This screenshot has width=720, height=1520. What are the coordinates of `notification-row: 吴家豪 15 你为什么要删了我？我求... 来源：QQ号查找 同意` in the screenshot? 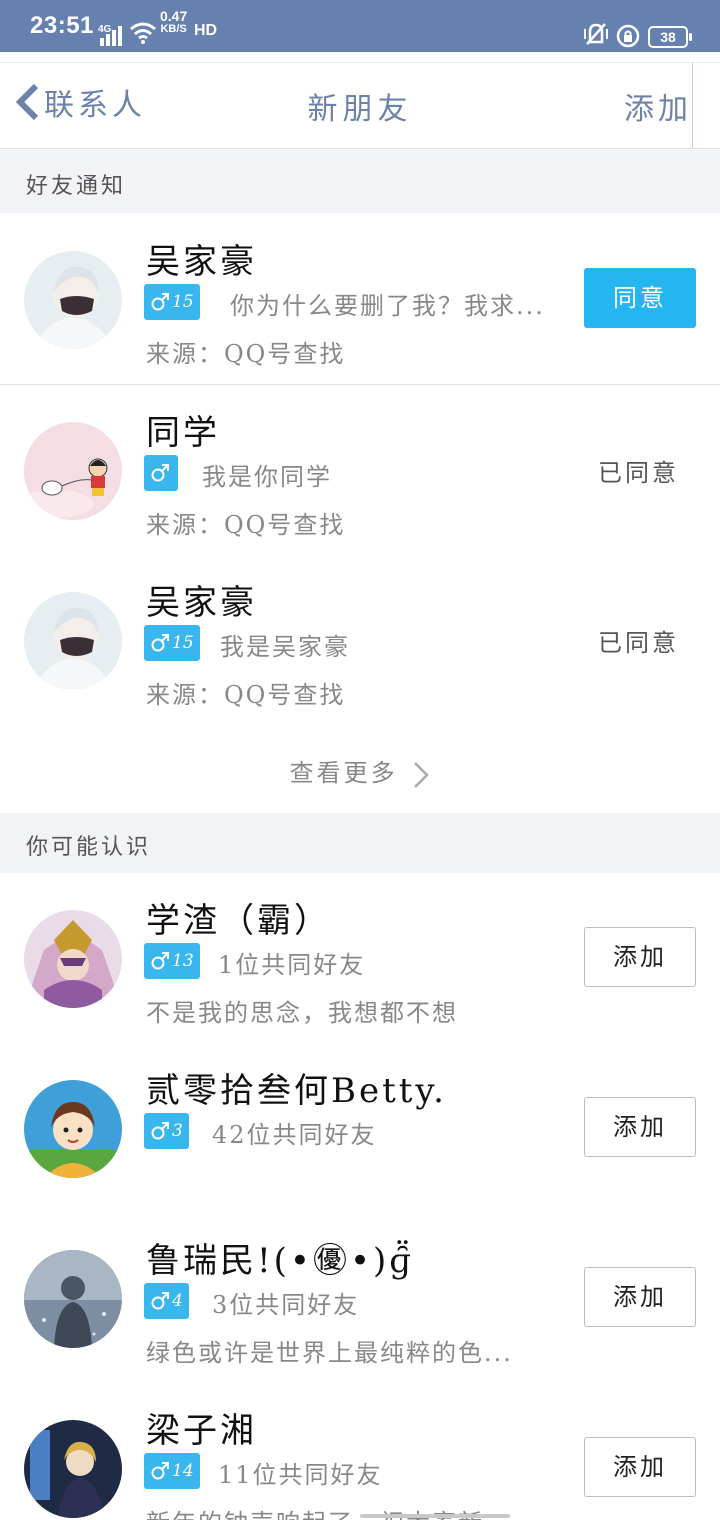 It's located at (360, 299).